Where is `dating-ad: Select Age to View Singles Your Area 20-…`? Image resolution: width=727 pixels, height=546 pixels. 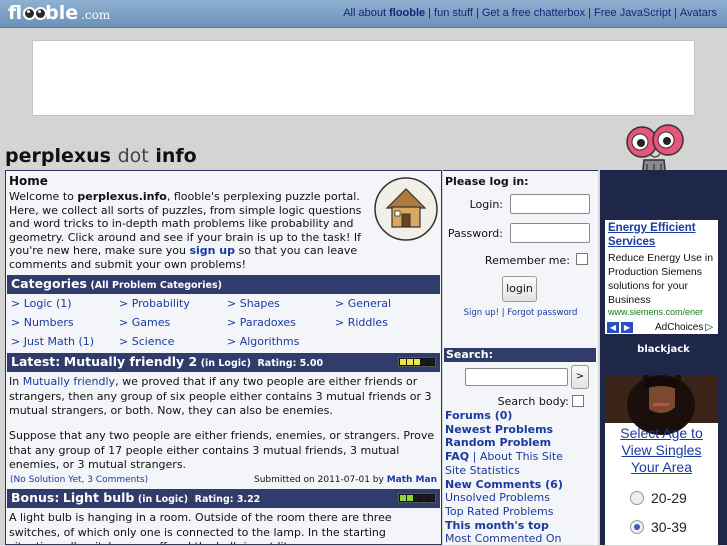 dating-ad: Select Age to View Singles Your Area 20-… is located at coordinates (661, 460).